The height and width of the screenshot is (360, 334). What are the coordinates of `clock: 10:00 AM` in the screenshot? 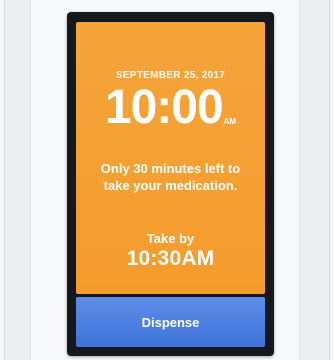 It's located at (170, 108).